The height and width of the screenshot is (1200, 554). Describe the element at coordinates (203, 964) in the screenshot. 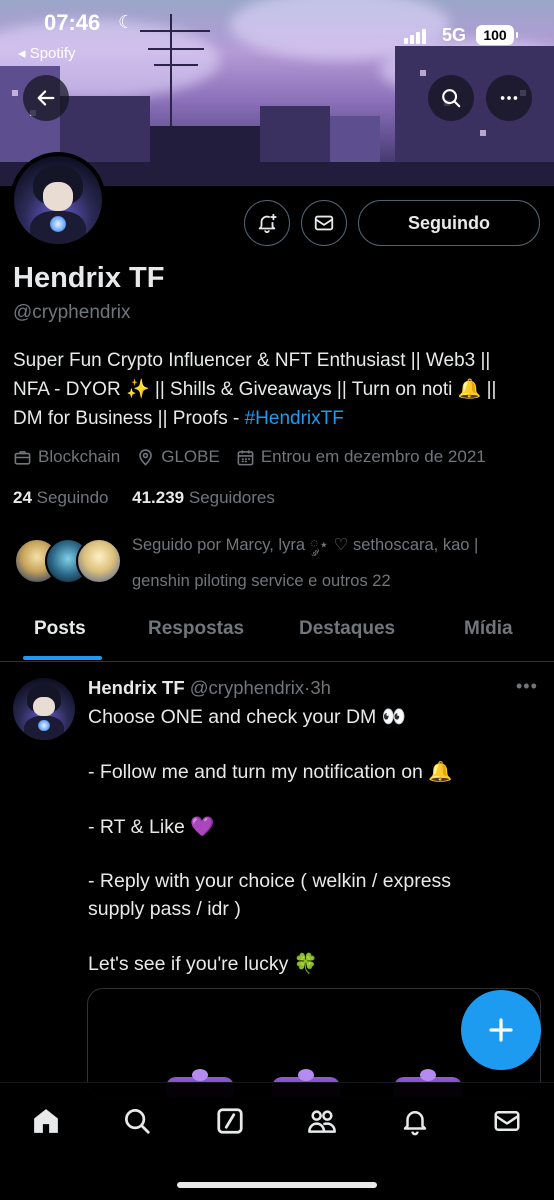

I see `post-text-line: Let's see if you're lucky 🍀` at that location.